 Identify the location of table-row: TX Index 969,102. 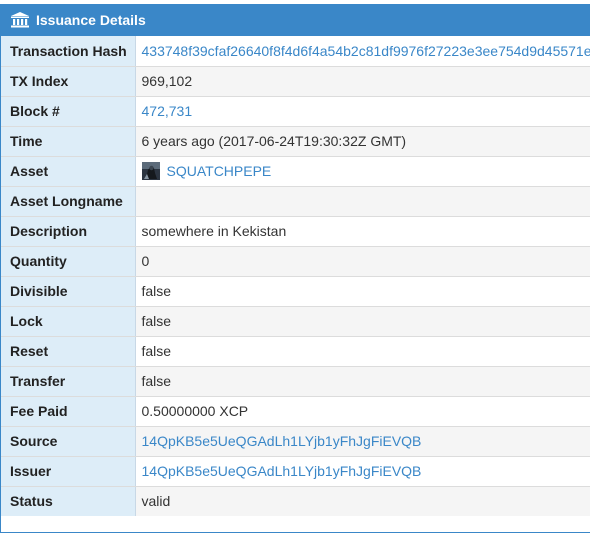
(295, 81).